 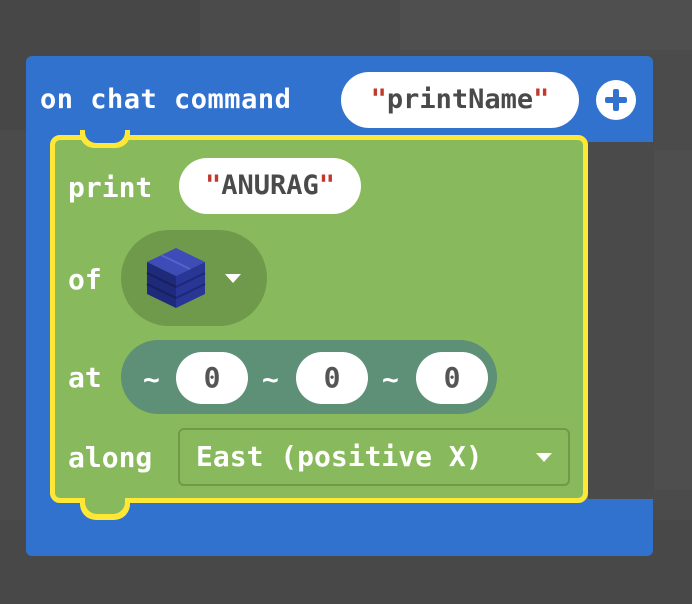 What do you see at coordinates (110, 457) in the screenshot?
I see `along-label: along` at bounding box center [110, 457].